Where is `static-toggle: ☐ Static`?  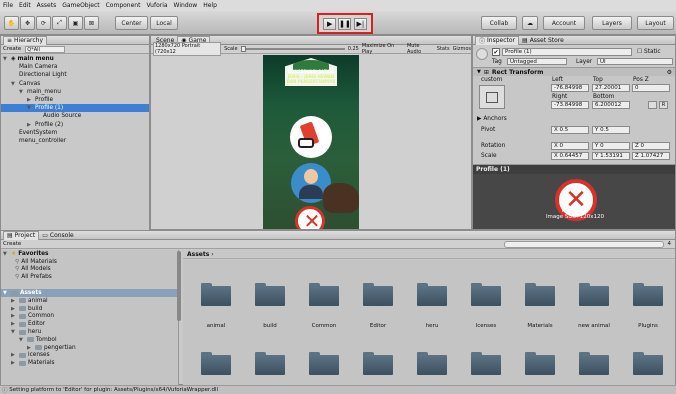 static-toggle: ☐ Static is located at coordinates (649, 52).